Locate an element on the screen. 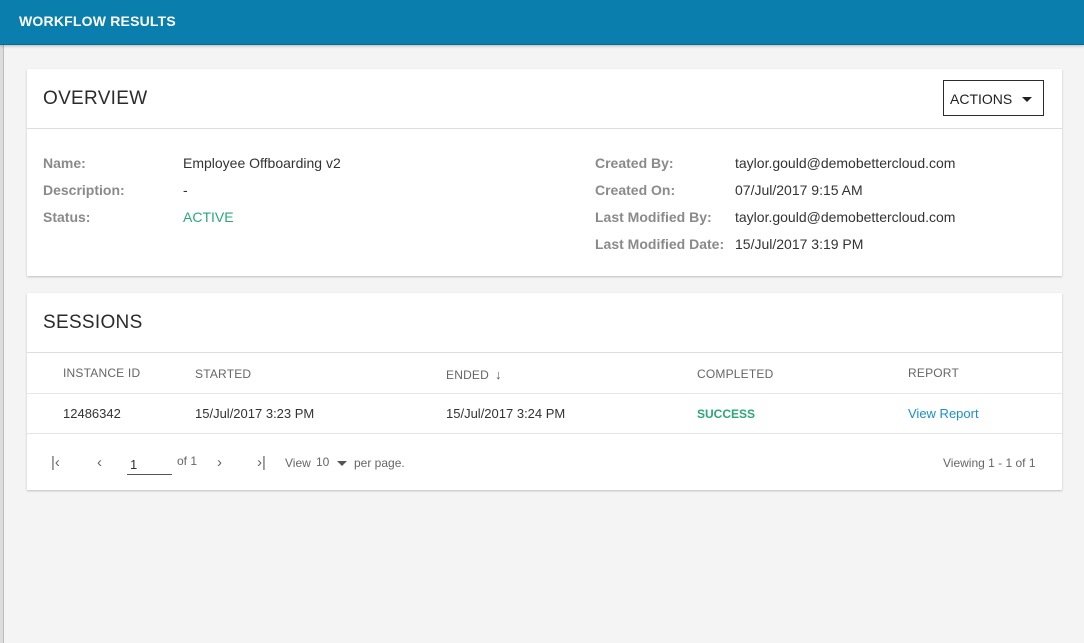 The image size is (1084, 643). chevron-right-icon: › is located at coordinates (219, 462).